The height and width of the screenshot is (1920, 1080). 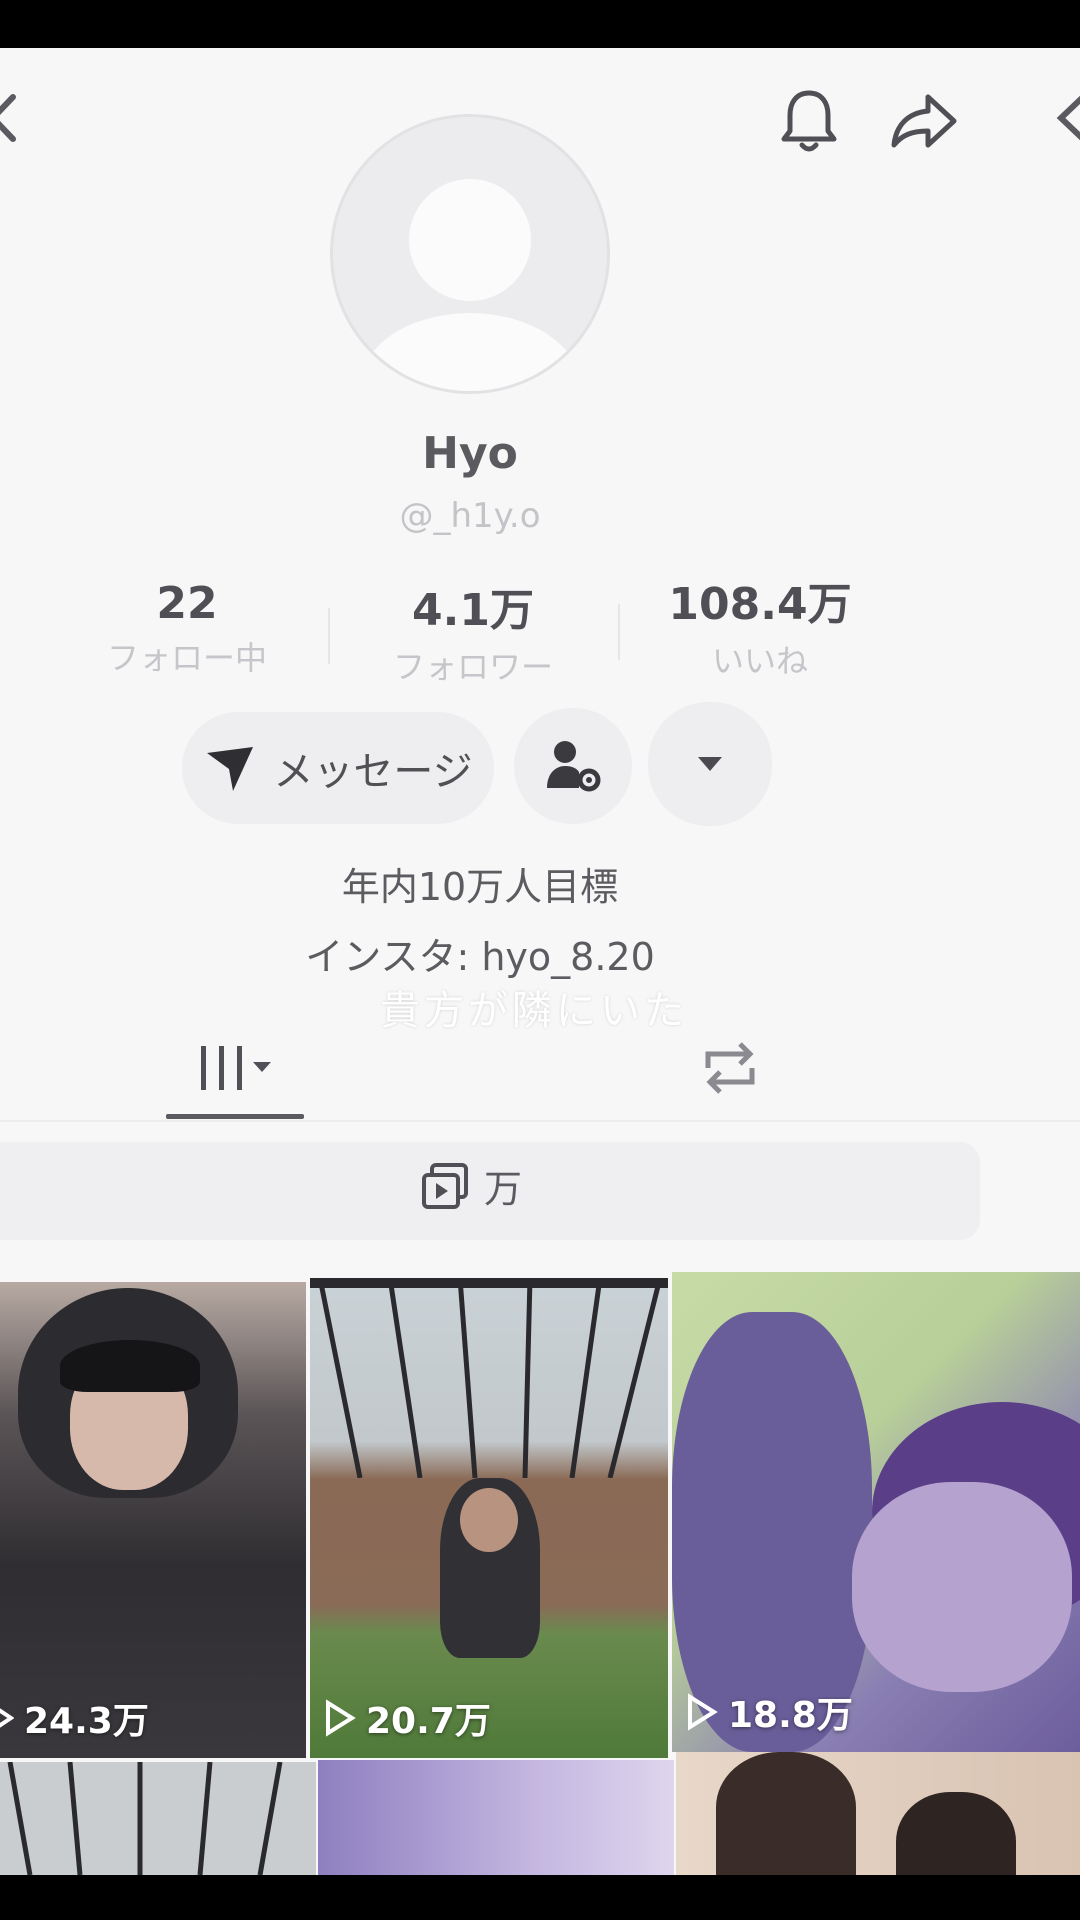 What do you see at coordinates (790, 1715) in the screenshot?
I see `view-count-text: 18.8万` at bounding box center [790, 1715].